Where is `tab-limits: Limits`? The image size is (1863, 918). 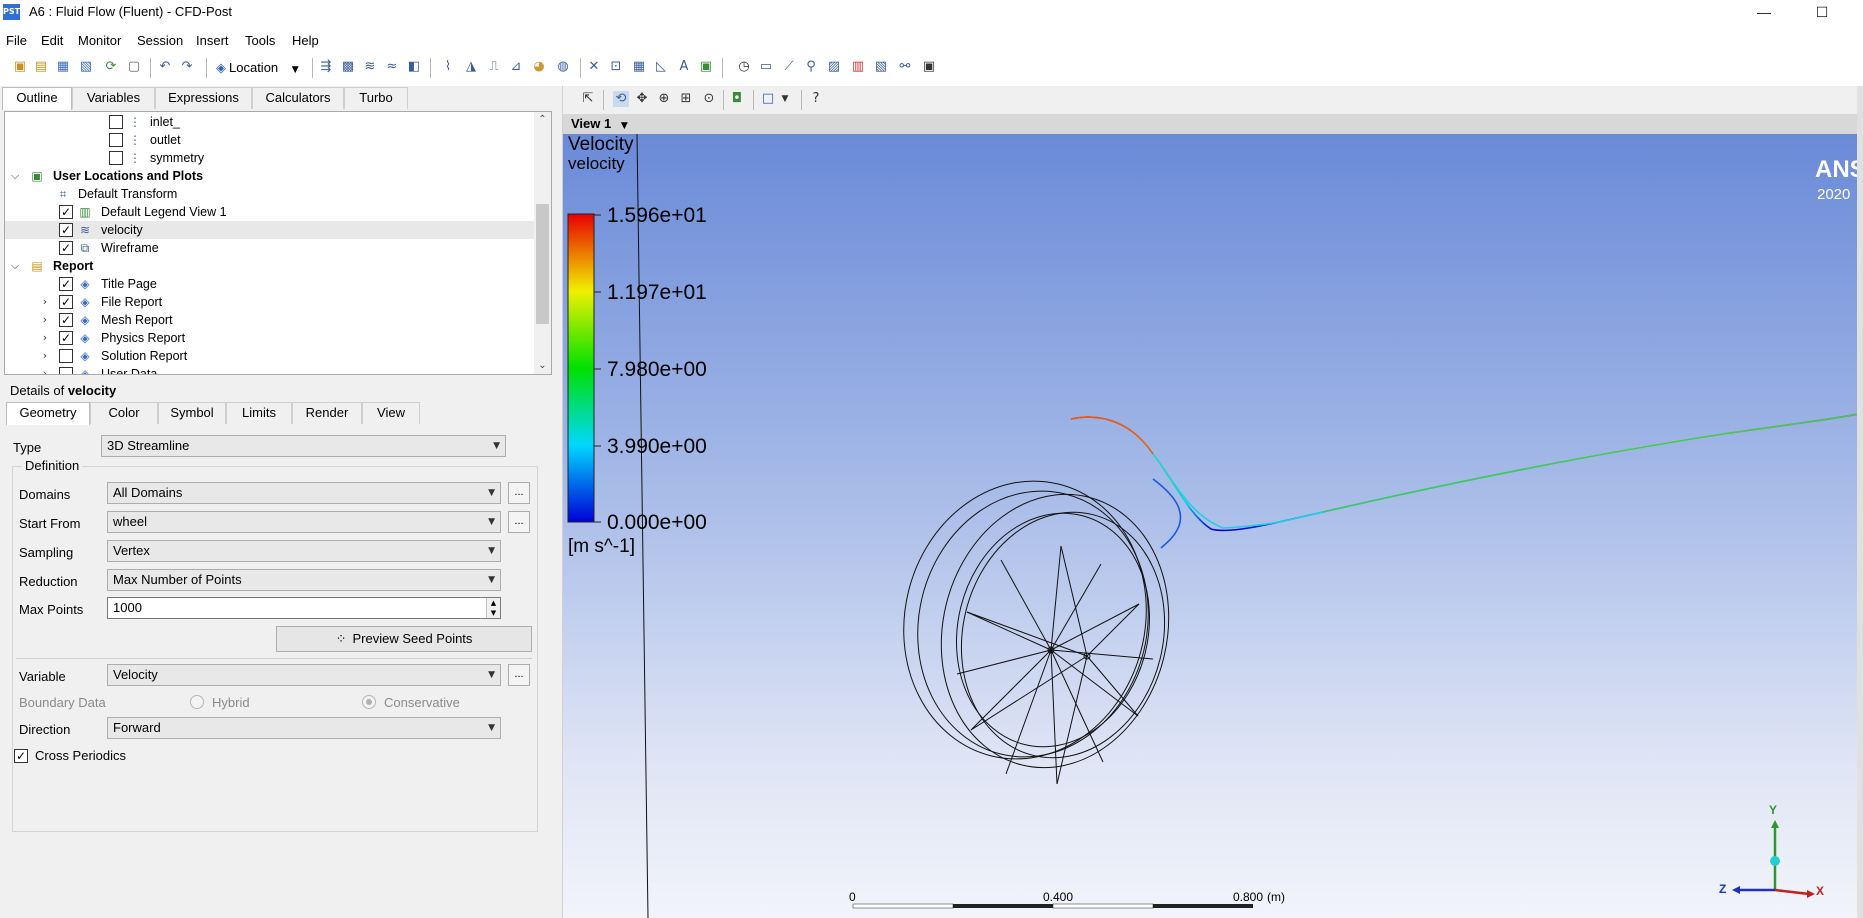 tab-limits: Limits is located at coordinates (259, 413).